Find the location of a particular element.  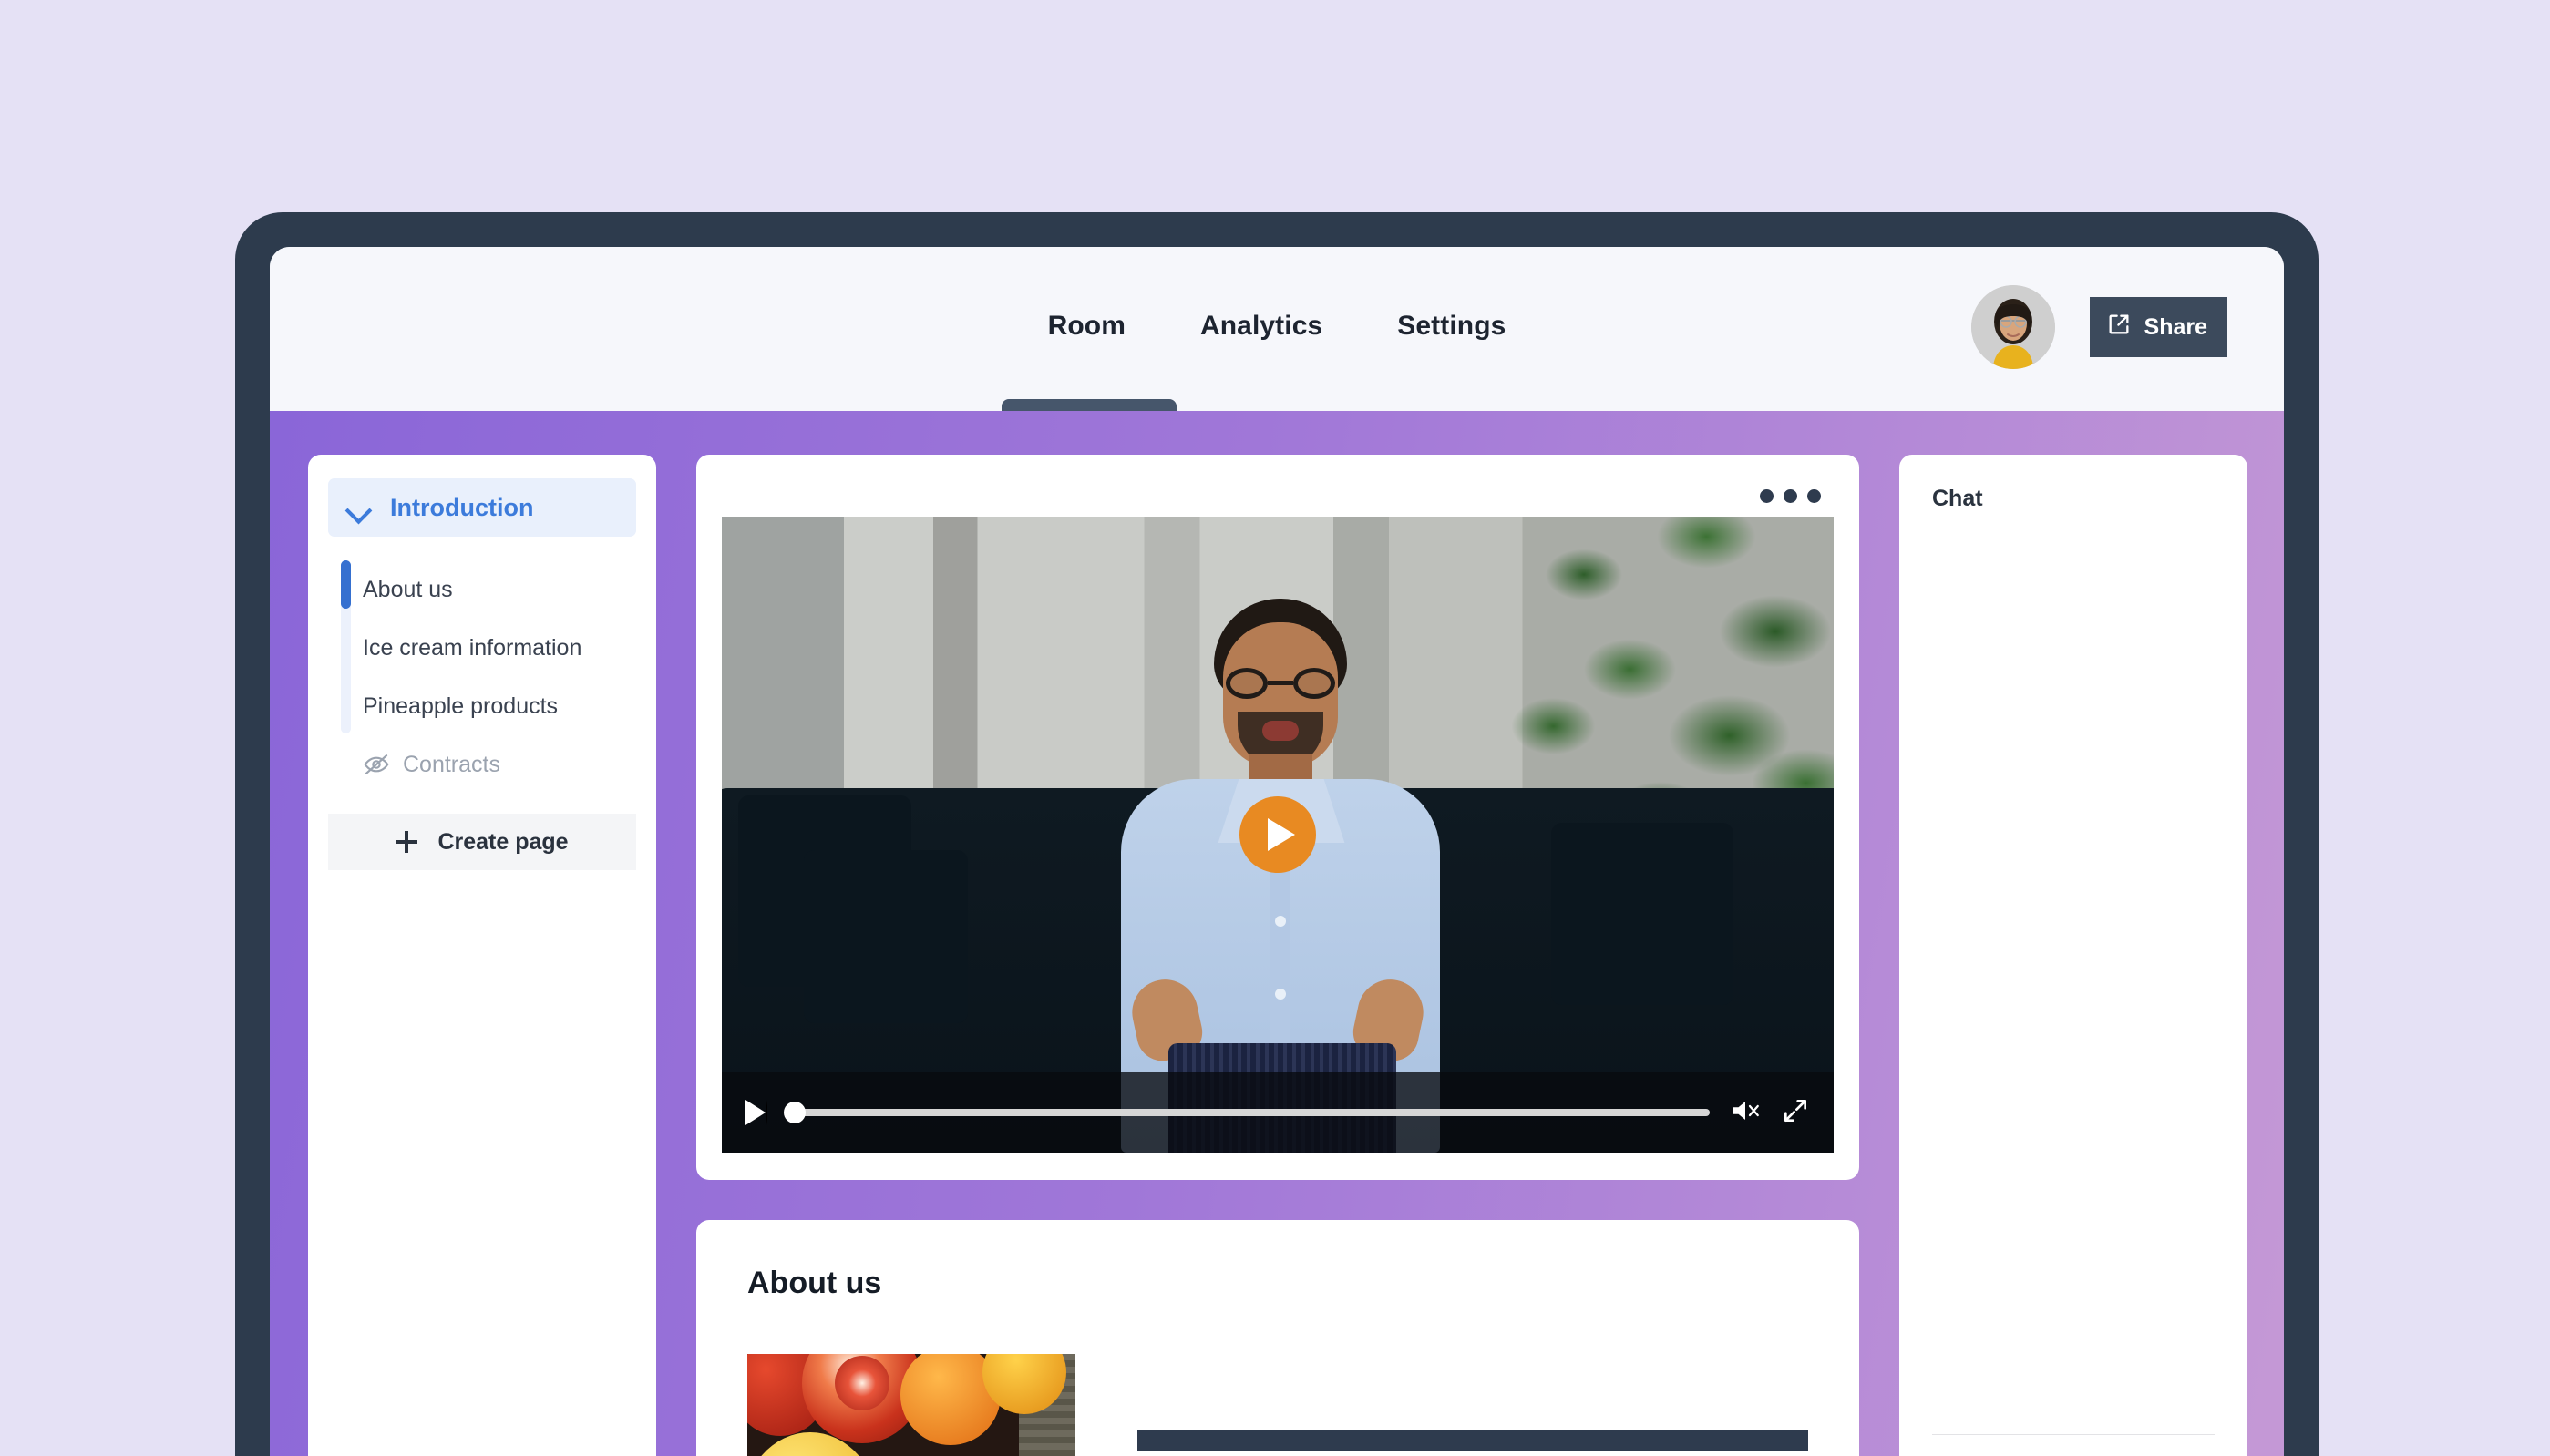

sidebar-item-ice-cream-information: Ice cream information is located at coordinates (491, 648).